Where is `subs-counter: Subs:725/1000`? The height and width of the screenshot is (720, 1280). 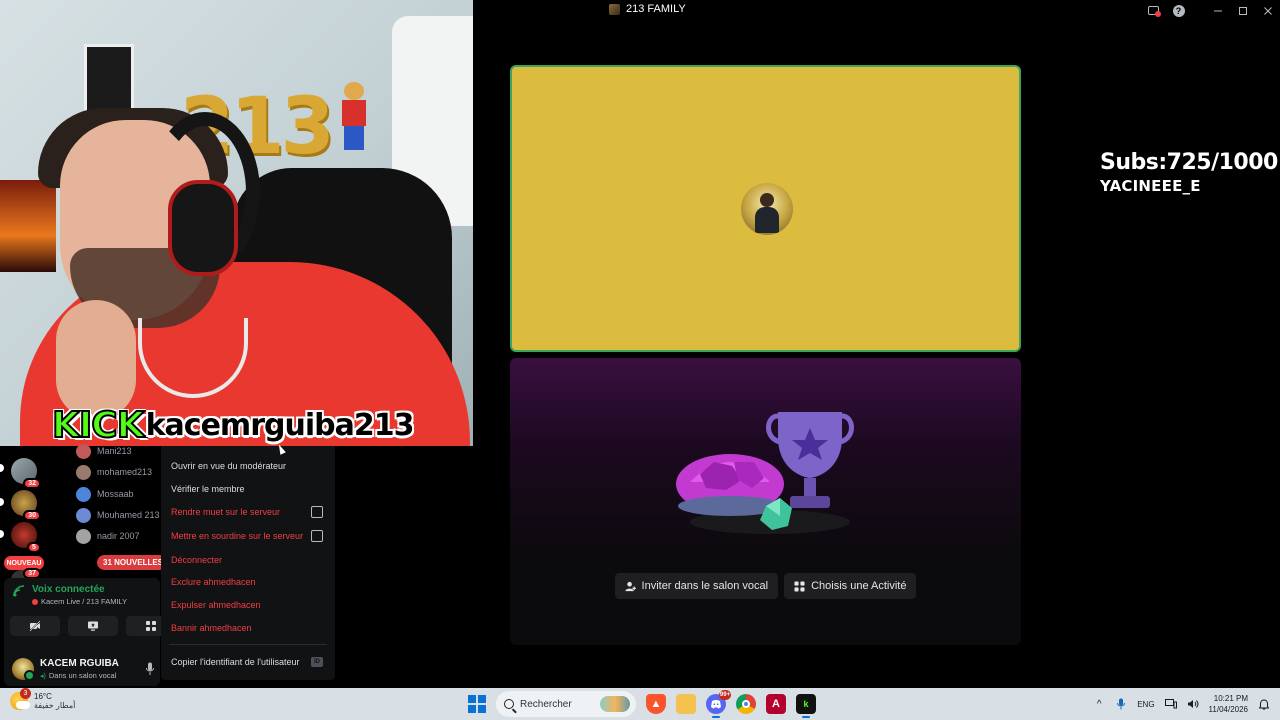
subs-counter: Subs:725/1000 is located at coordinates (1189, 162).